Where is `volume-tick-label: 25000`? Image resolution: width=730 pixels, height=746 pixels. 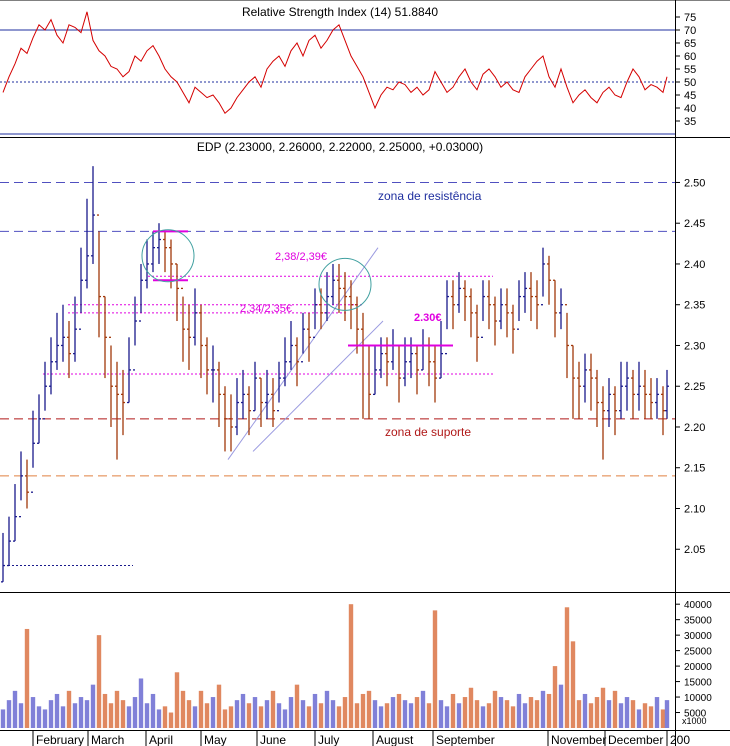
volume-tick-label: 25000 is located at coordinates (698, 652).